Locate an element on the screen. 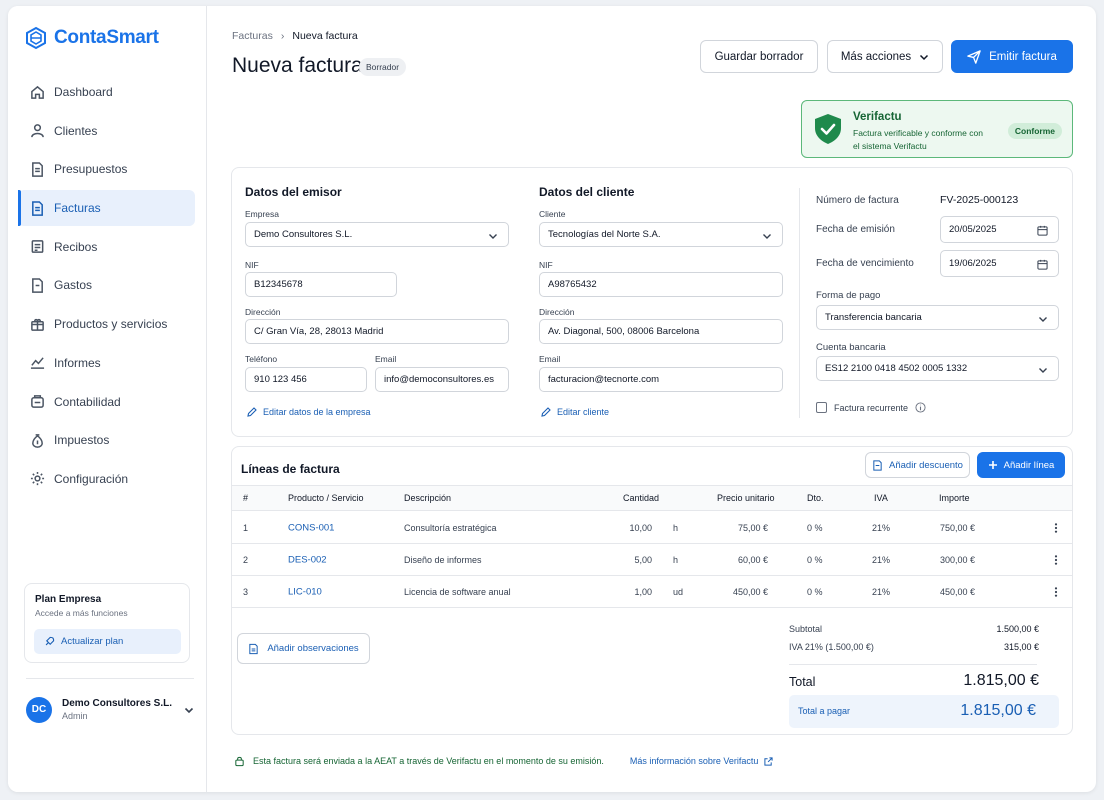  issue-date-field: 20/05/2025 is located at coordinates (999, 229).